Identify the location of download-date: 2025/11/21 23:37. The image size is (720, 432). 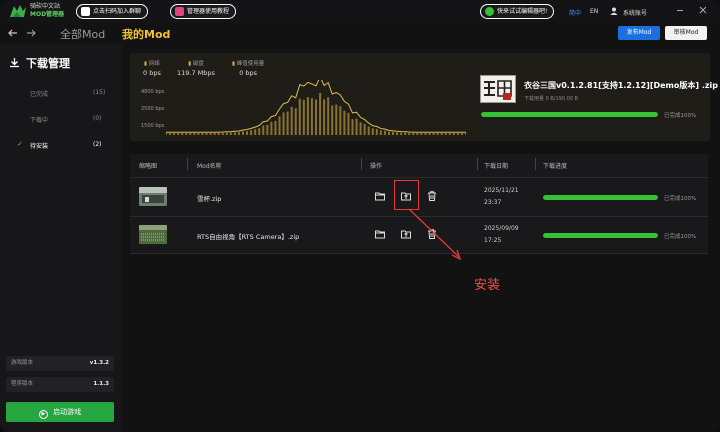
(501, 197).